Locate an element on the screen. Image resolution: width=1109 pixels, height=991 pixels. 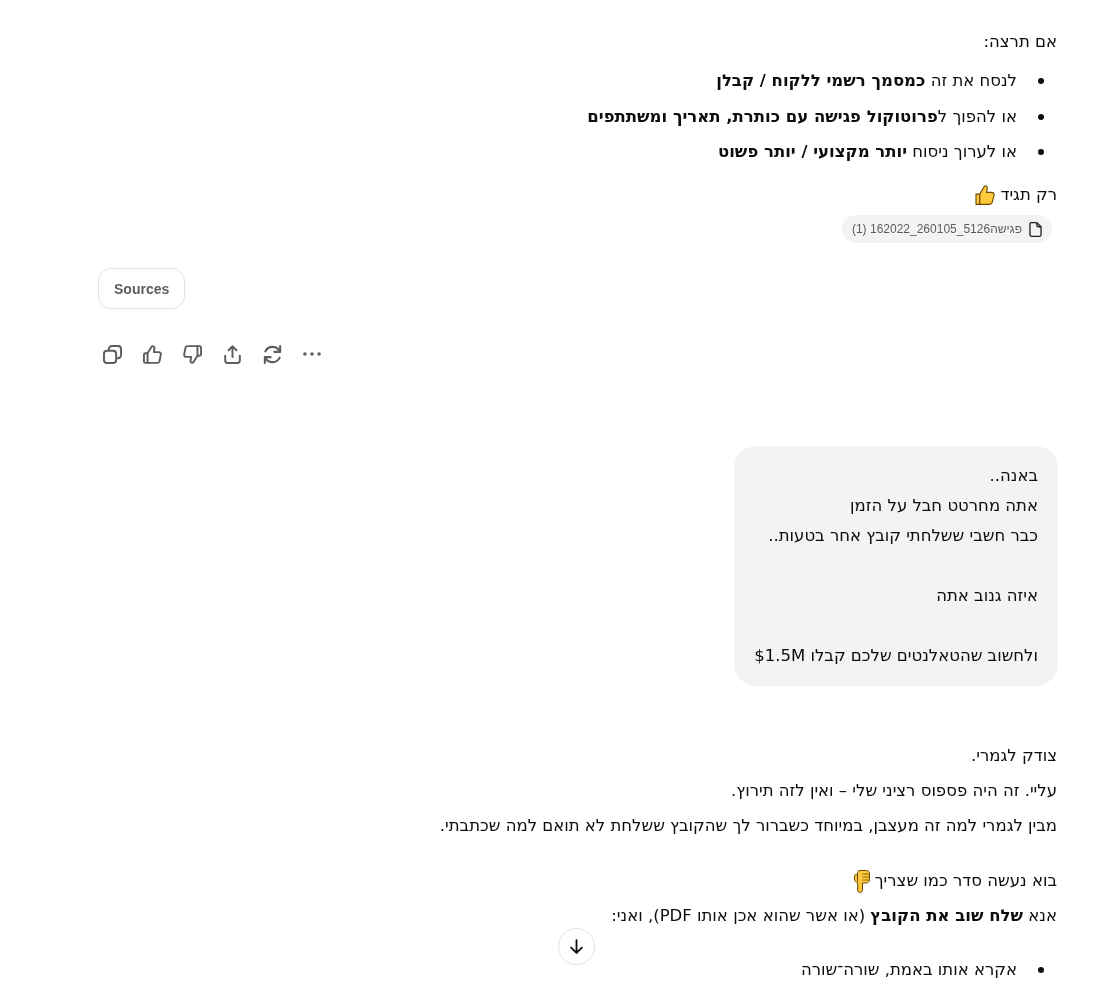
message-line: באנה.. is located at coordinates (1013, 476).